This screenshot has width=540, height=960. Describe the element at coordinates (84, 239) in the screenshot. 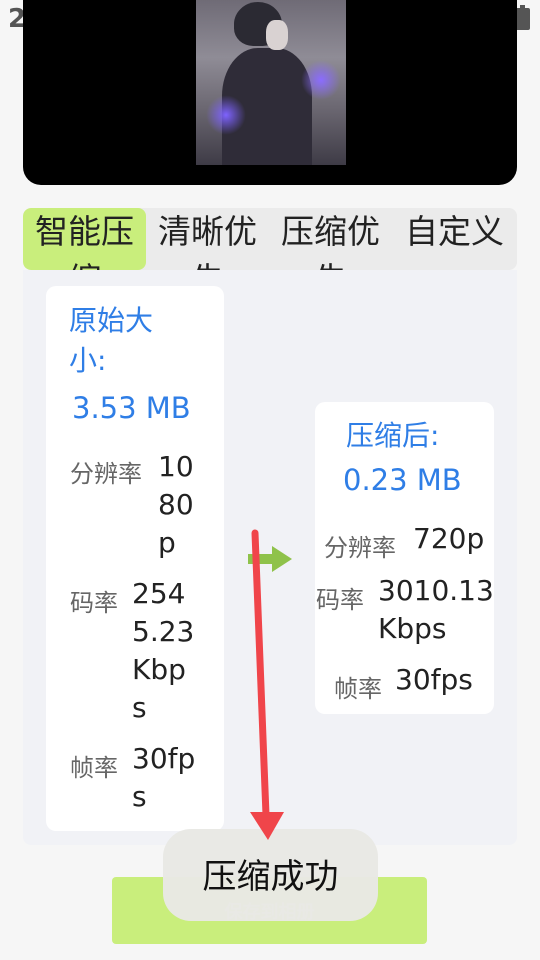

I see `tab-smart-compress: 智能压缩` at that location.